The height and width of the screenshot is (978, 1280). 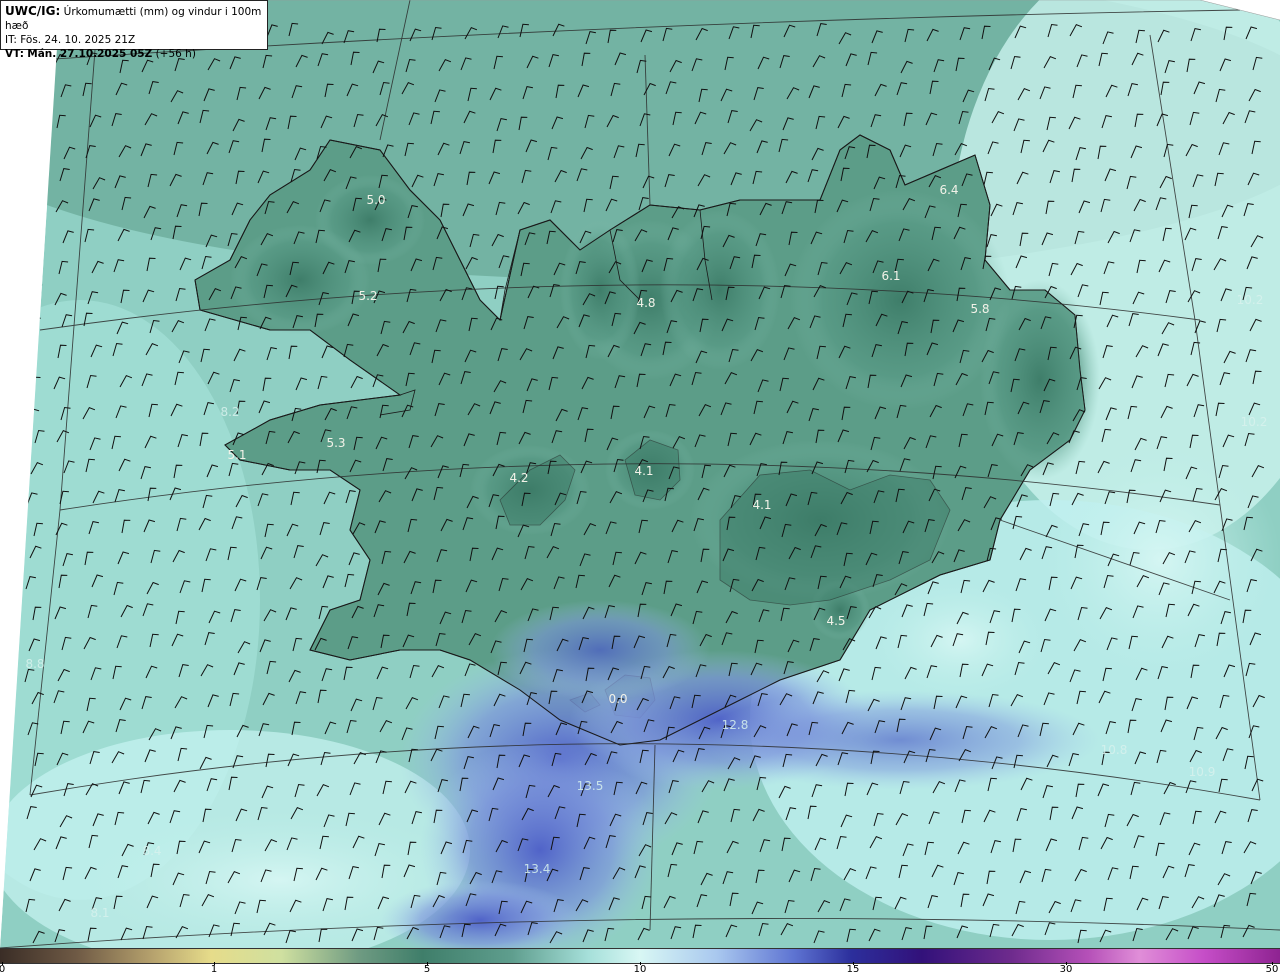 I want to click on value-label-hofsjokull: 4.1, so click(x=643, y=471).